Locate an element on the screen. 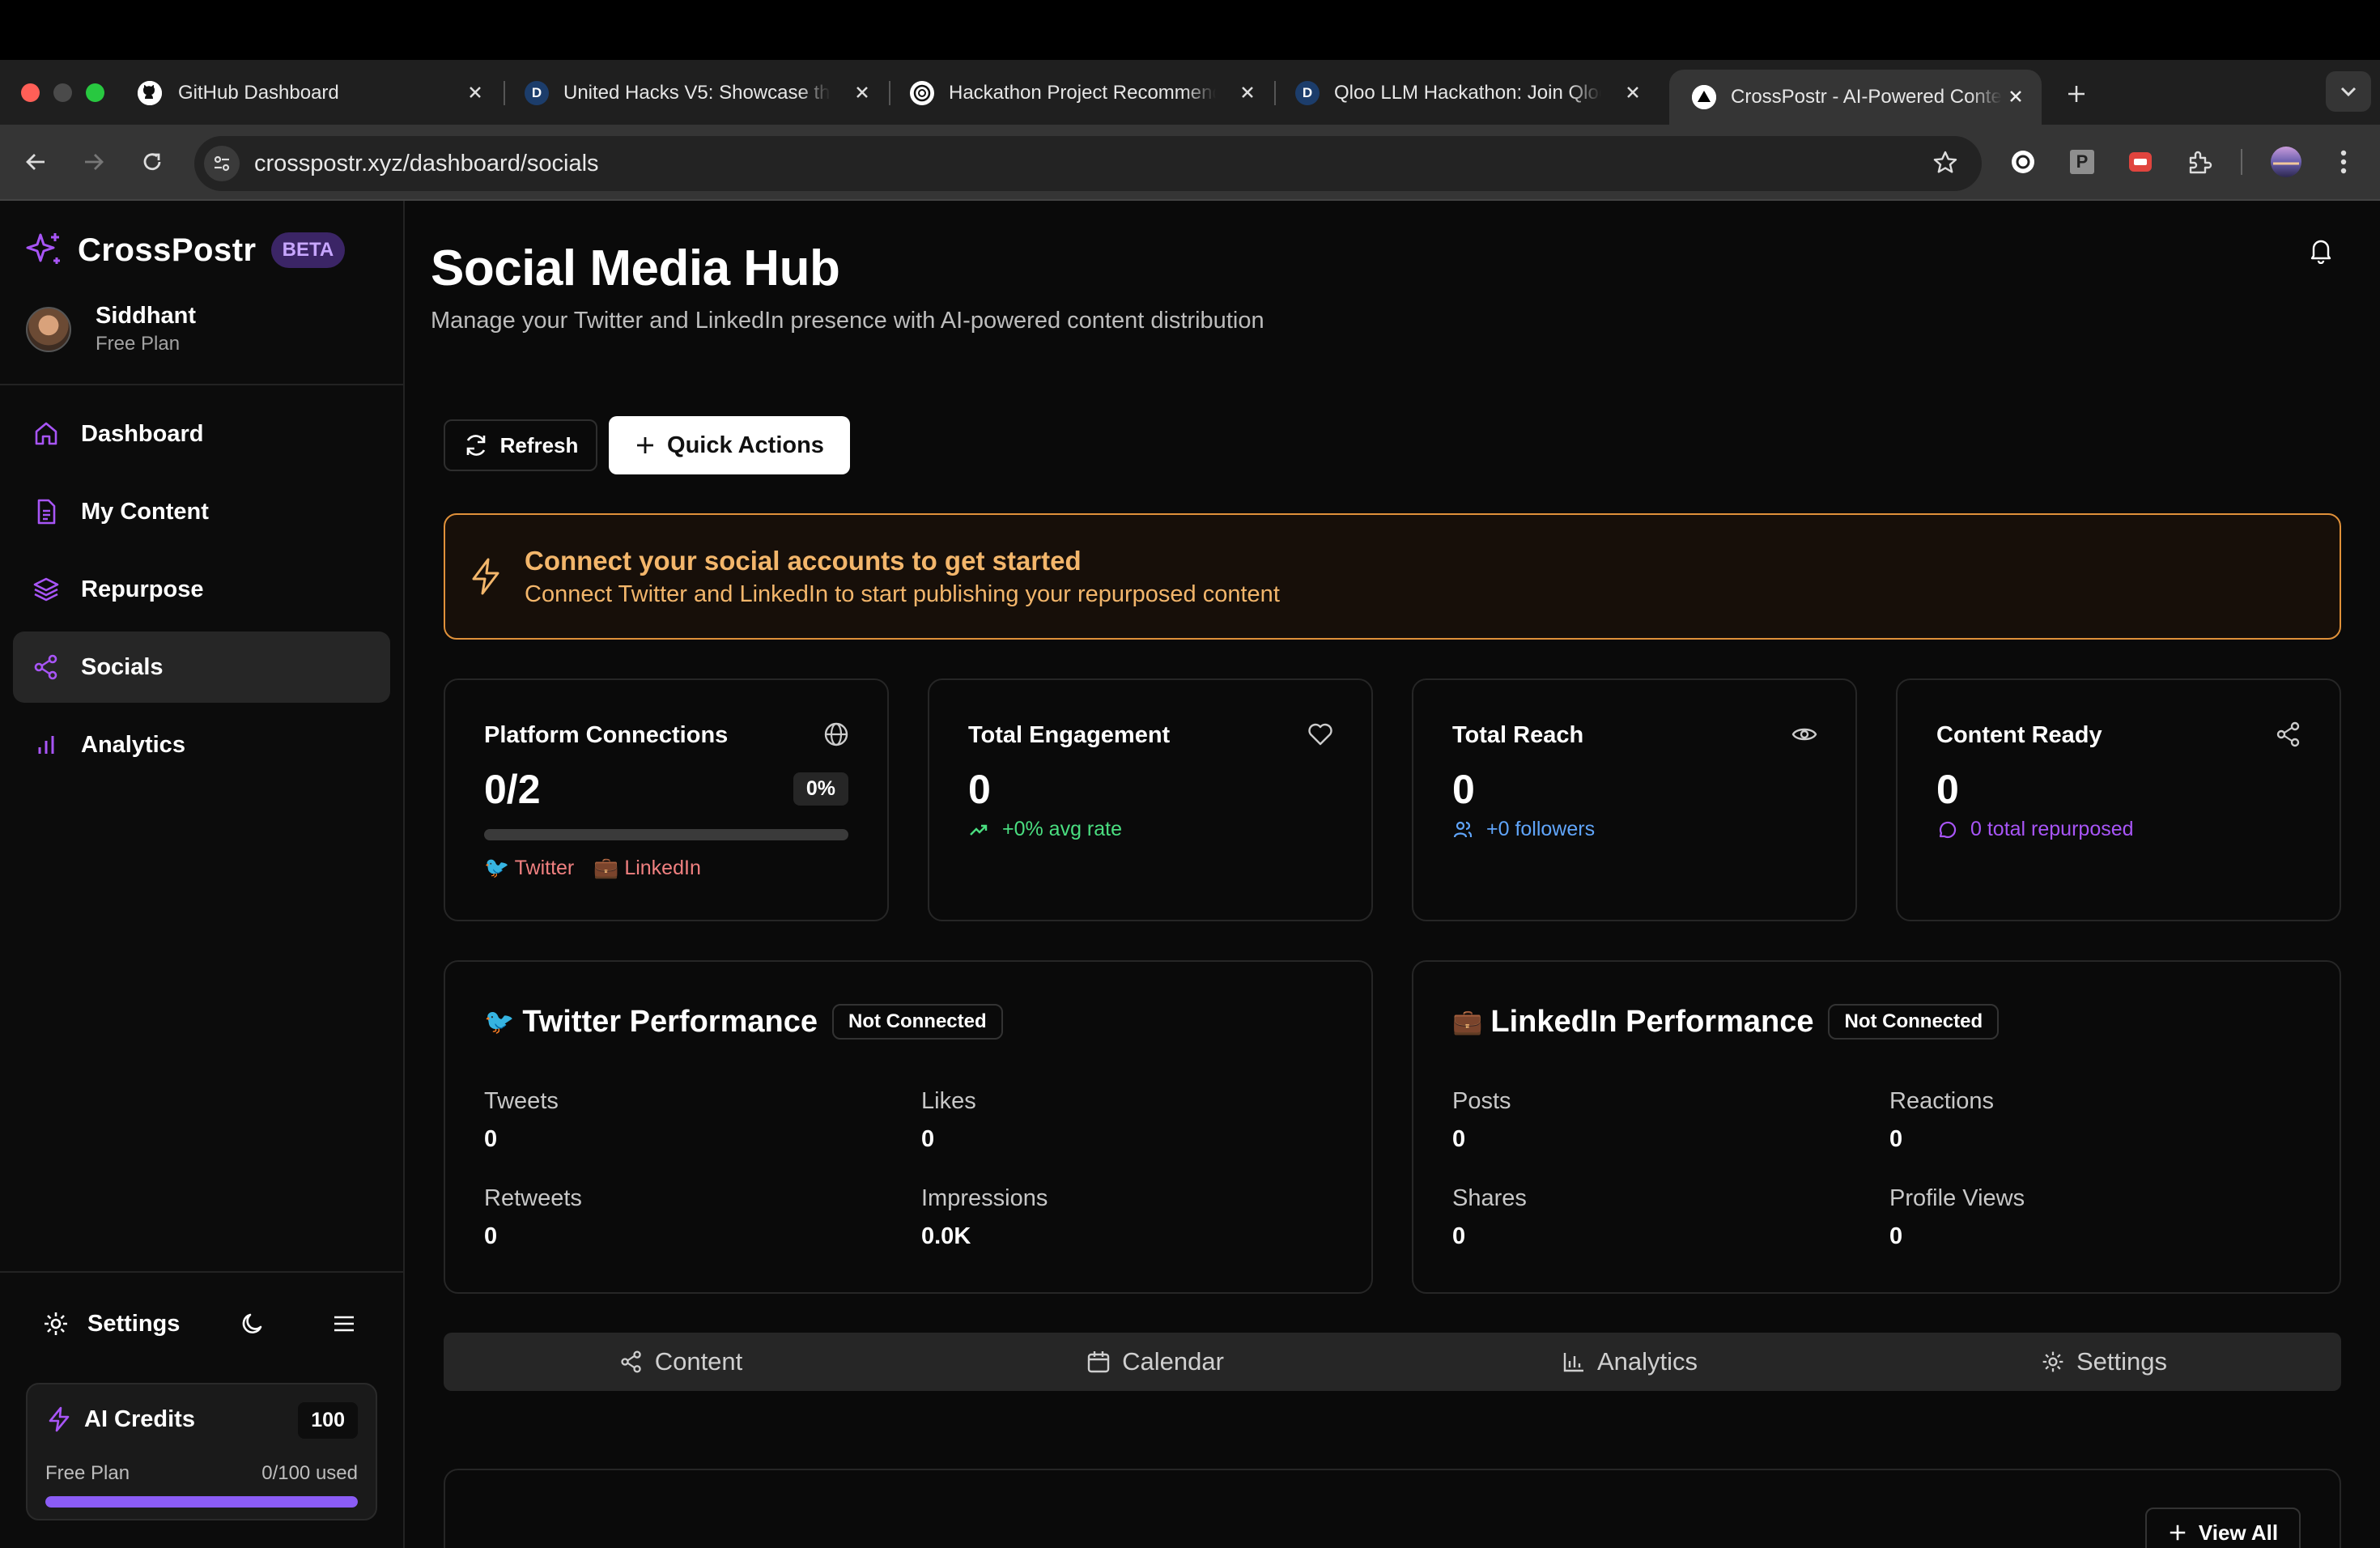 The height and width of the screenshot is (1548, 2380). twitter-emoji: 🐦 is located at coordinates (499, 1022).